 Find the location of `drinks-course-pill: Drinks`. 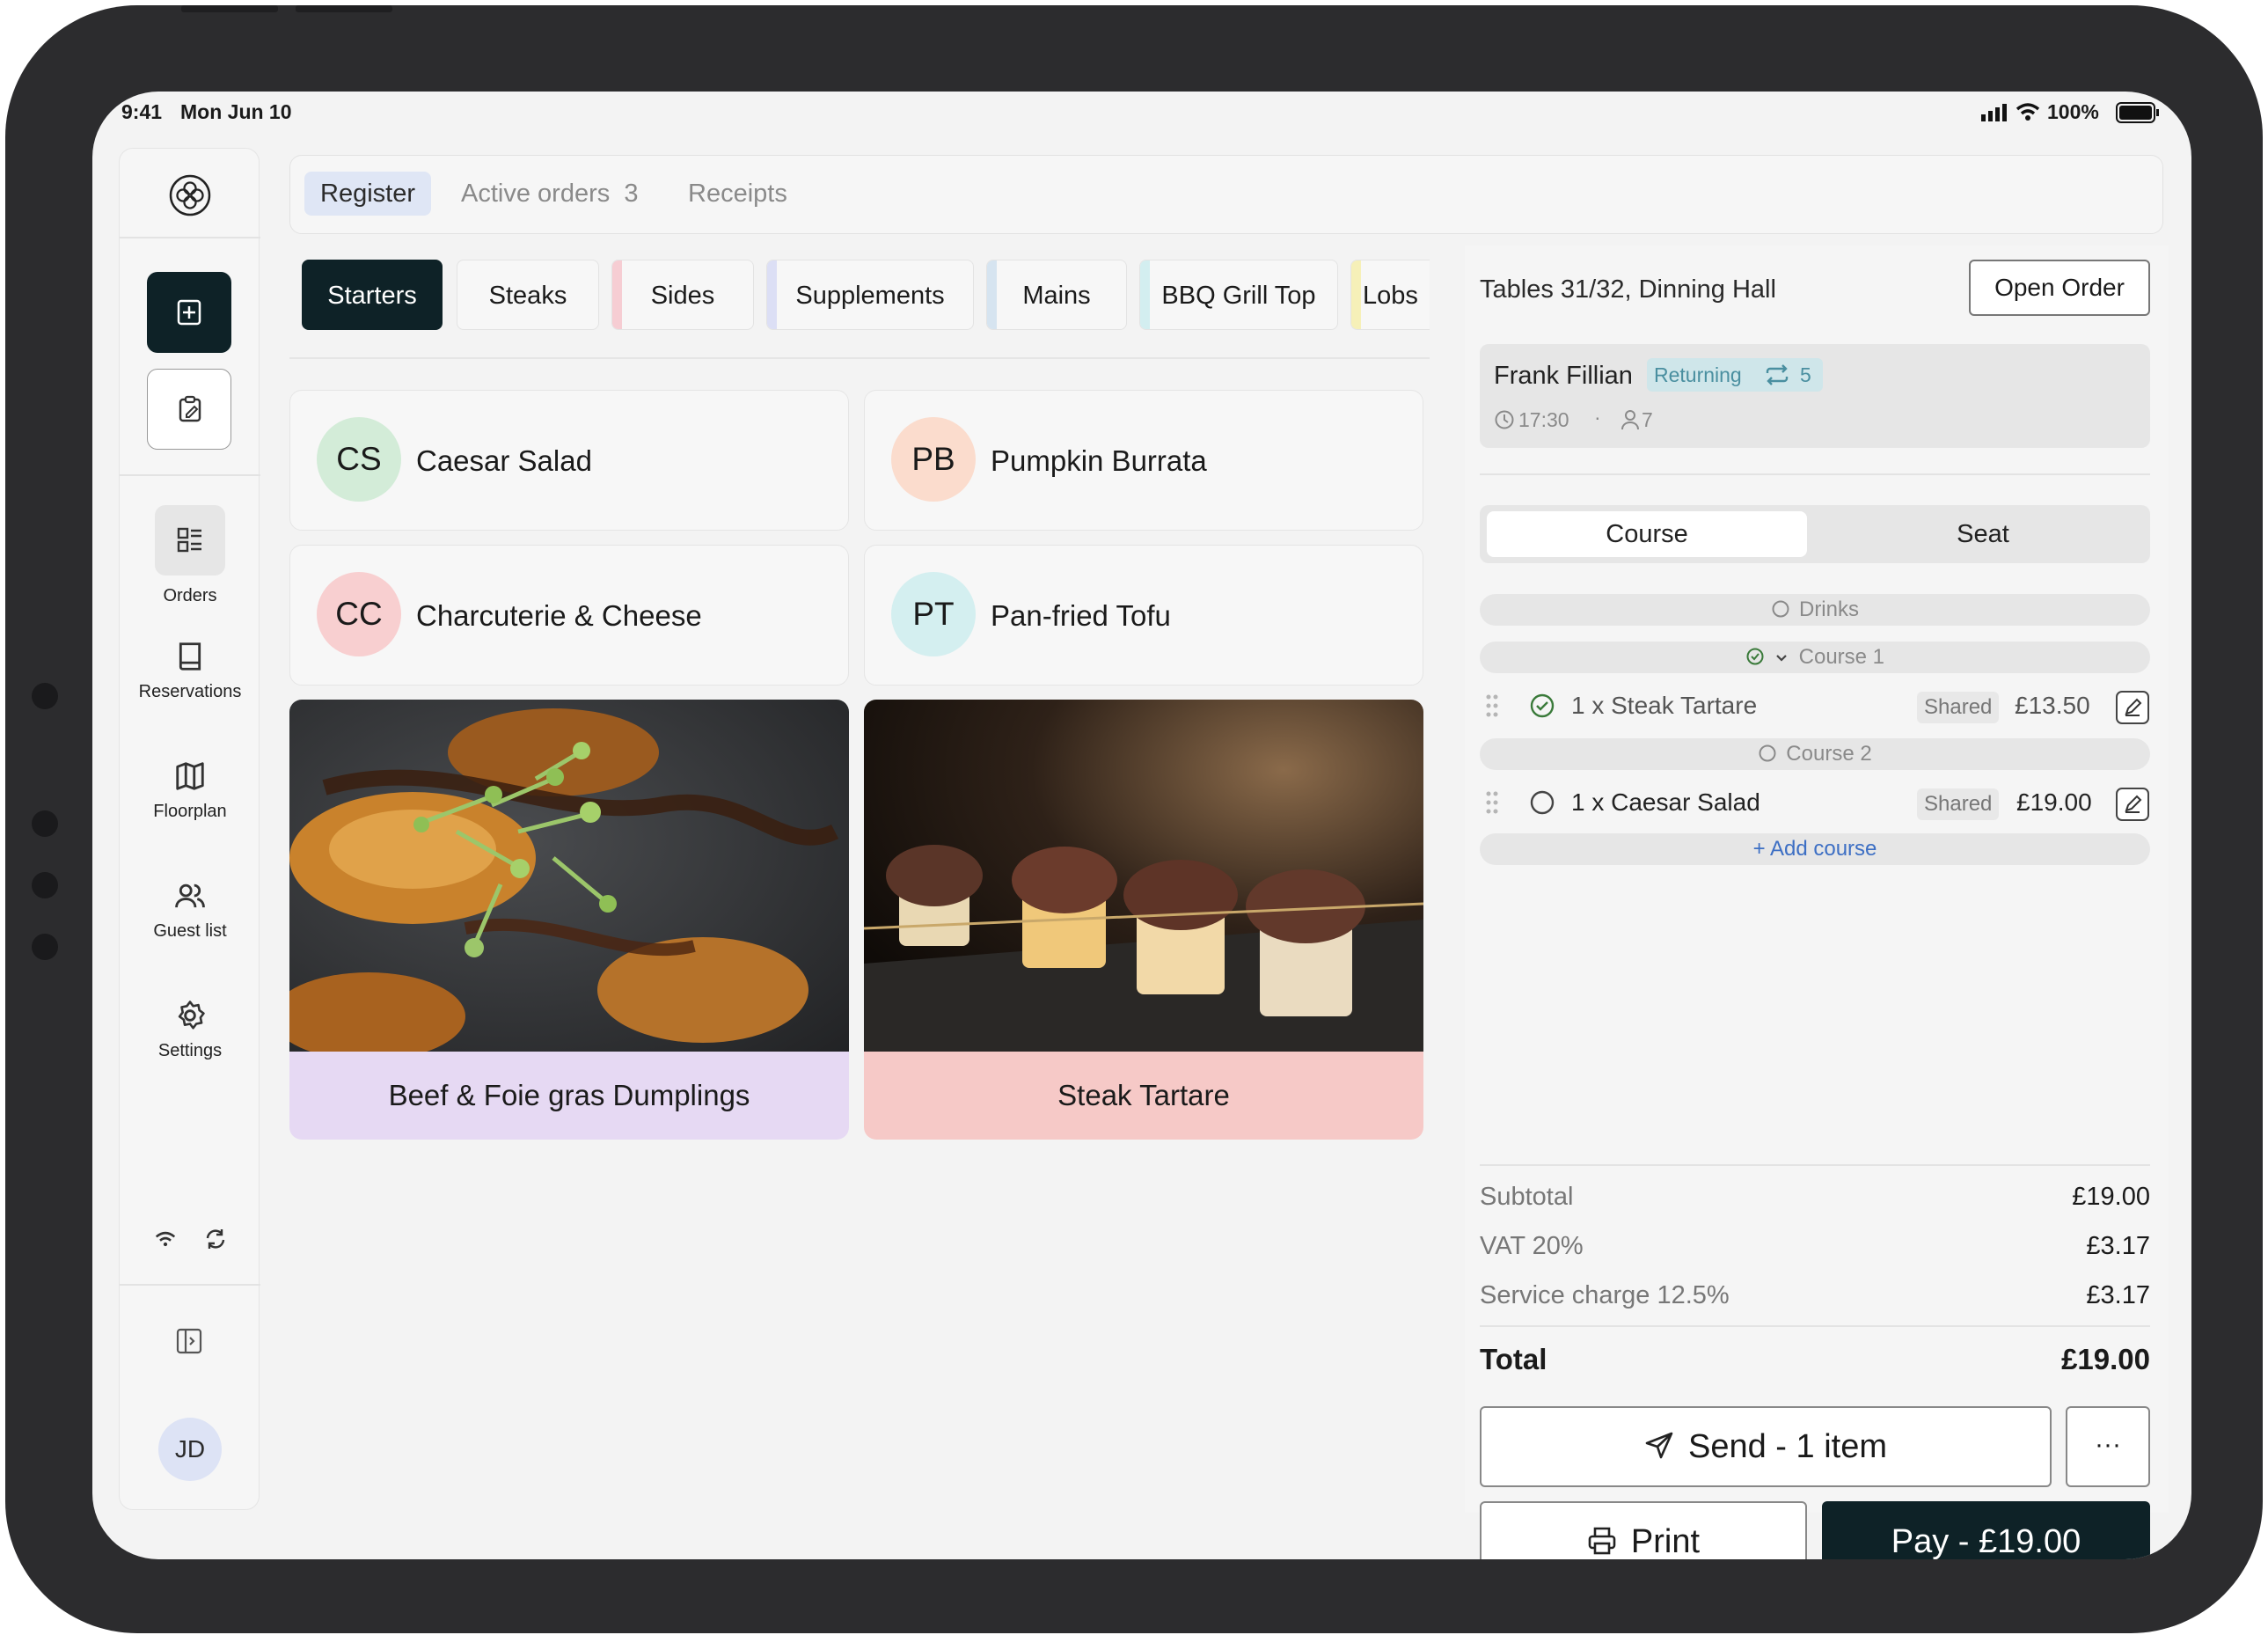

drinks-course-pill: Drinks is located at coordinates (1815, 610).